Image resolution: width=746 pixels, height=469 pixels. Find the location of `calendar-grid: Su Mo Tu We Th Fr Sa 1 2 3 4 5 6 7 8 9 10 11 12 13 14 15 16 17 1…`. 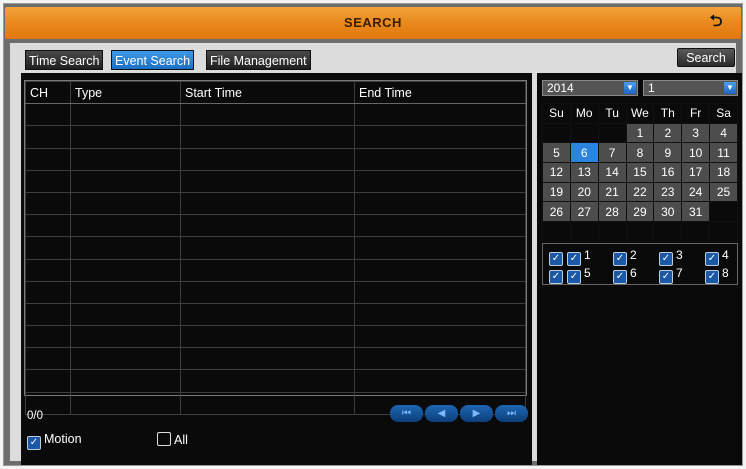

calendar-grid: Su Mo Tu We Th Fr Sa 1 2 3 4 5 6 7 8 9 10 11 12 13 14 15 16 17 1… is located at coordinates (640, 172).